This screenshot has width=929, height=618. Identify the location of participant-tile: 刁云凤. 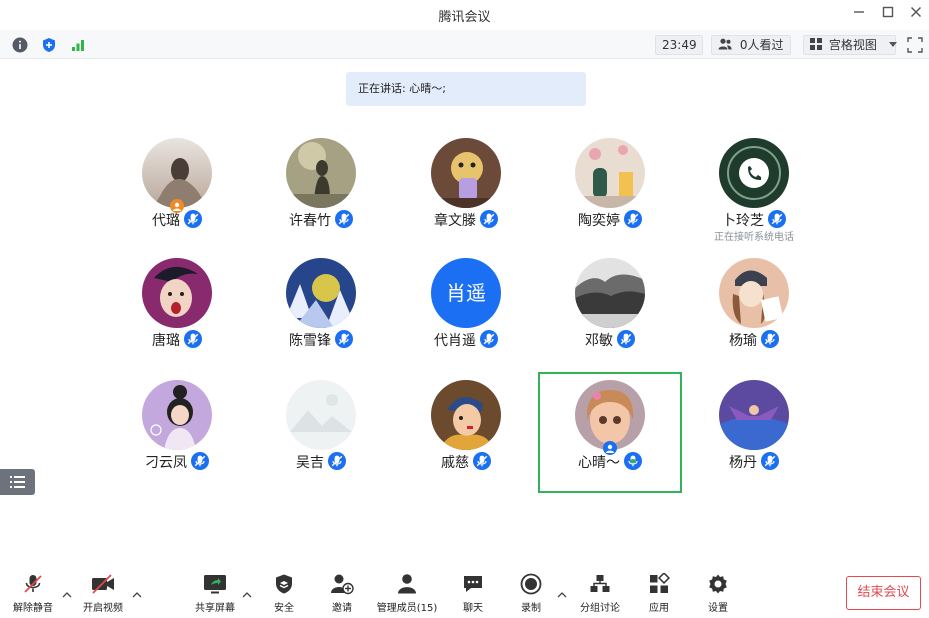
(177, 431).